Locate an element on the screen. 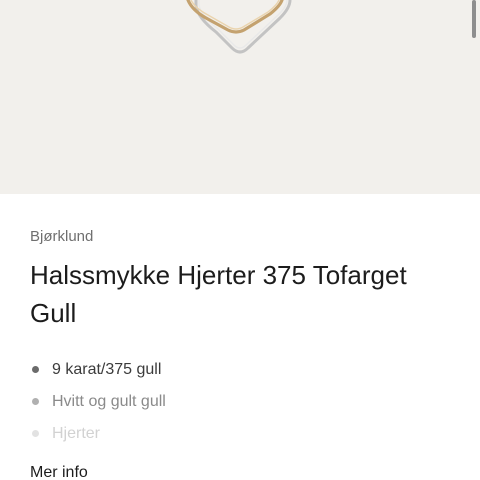 This screenshot has height=480, width=480. scrollbar is located at coordinates (474, 19).